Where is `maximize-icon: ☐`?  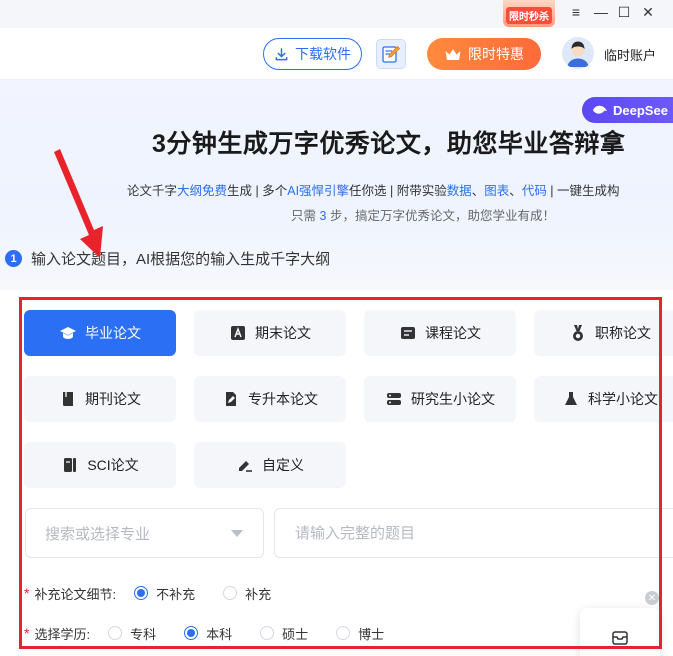 maximize-icon: ☐ is located at coordinates (624, 12).